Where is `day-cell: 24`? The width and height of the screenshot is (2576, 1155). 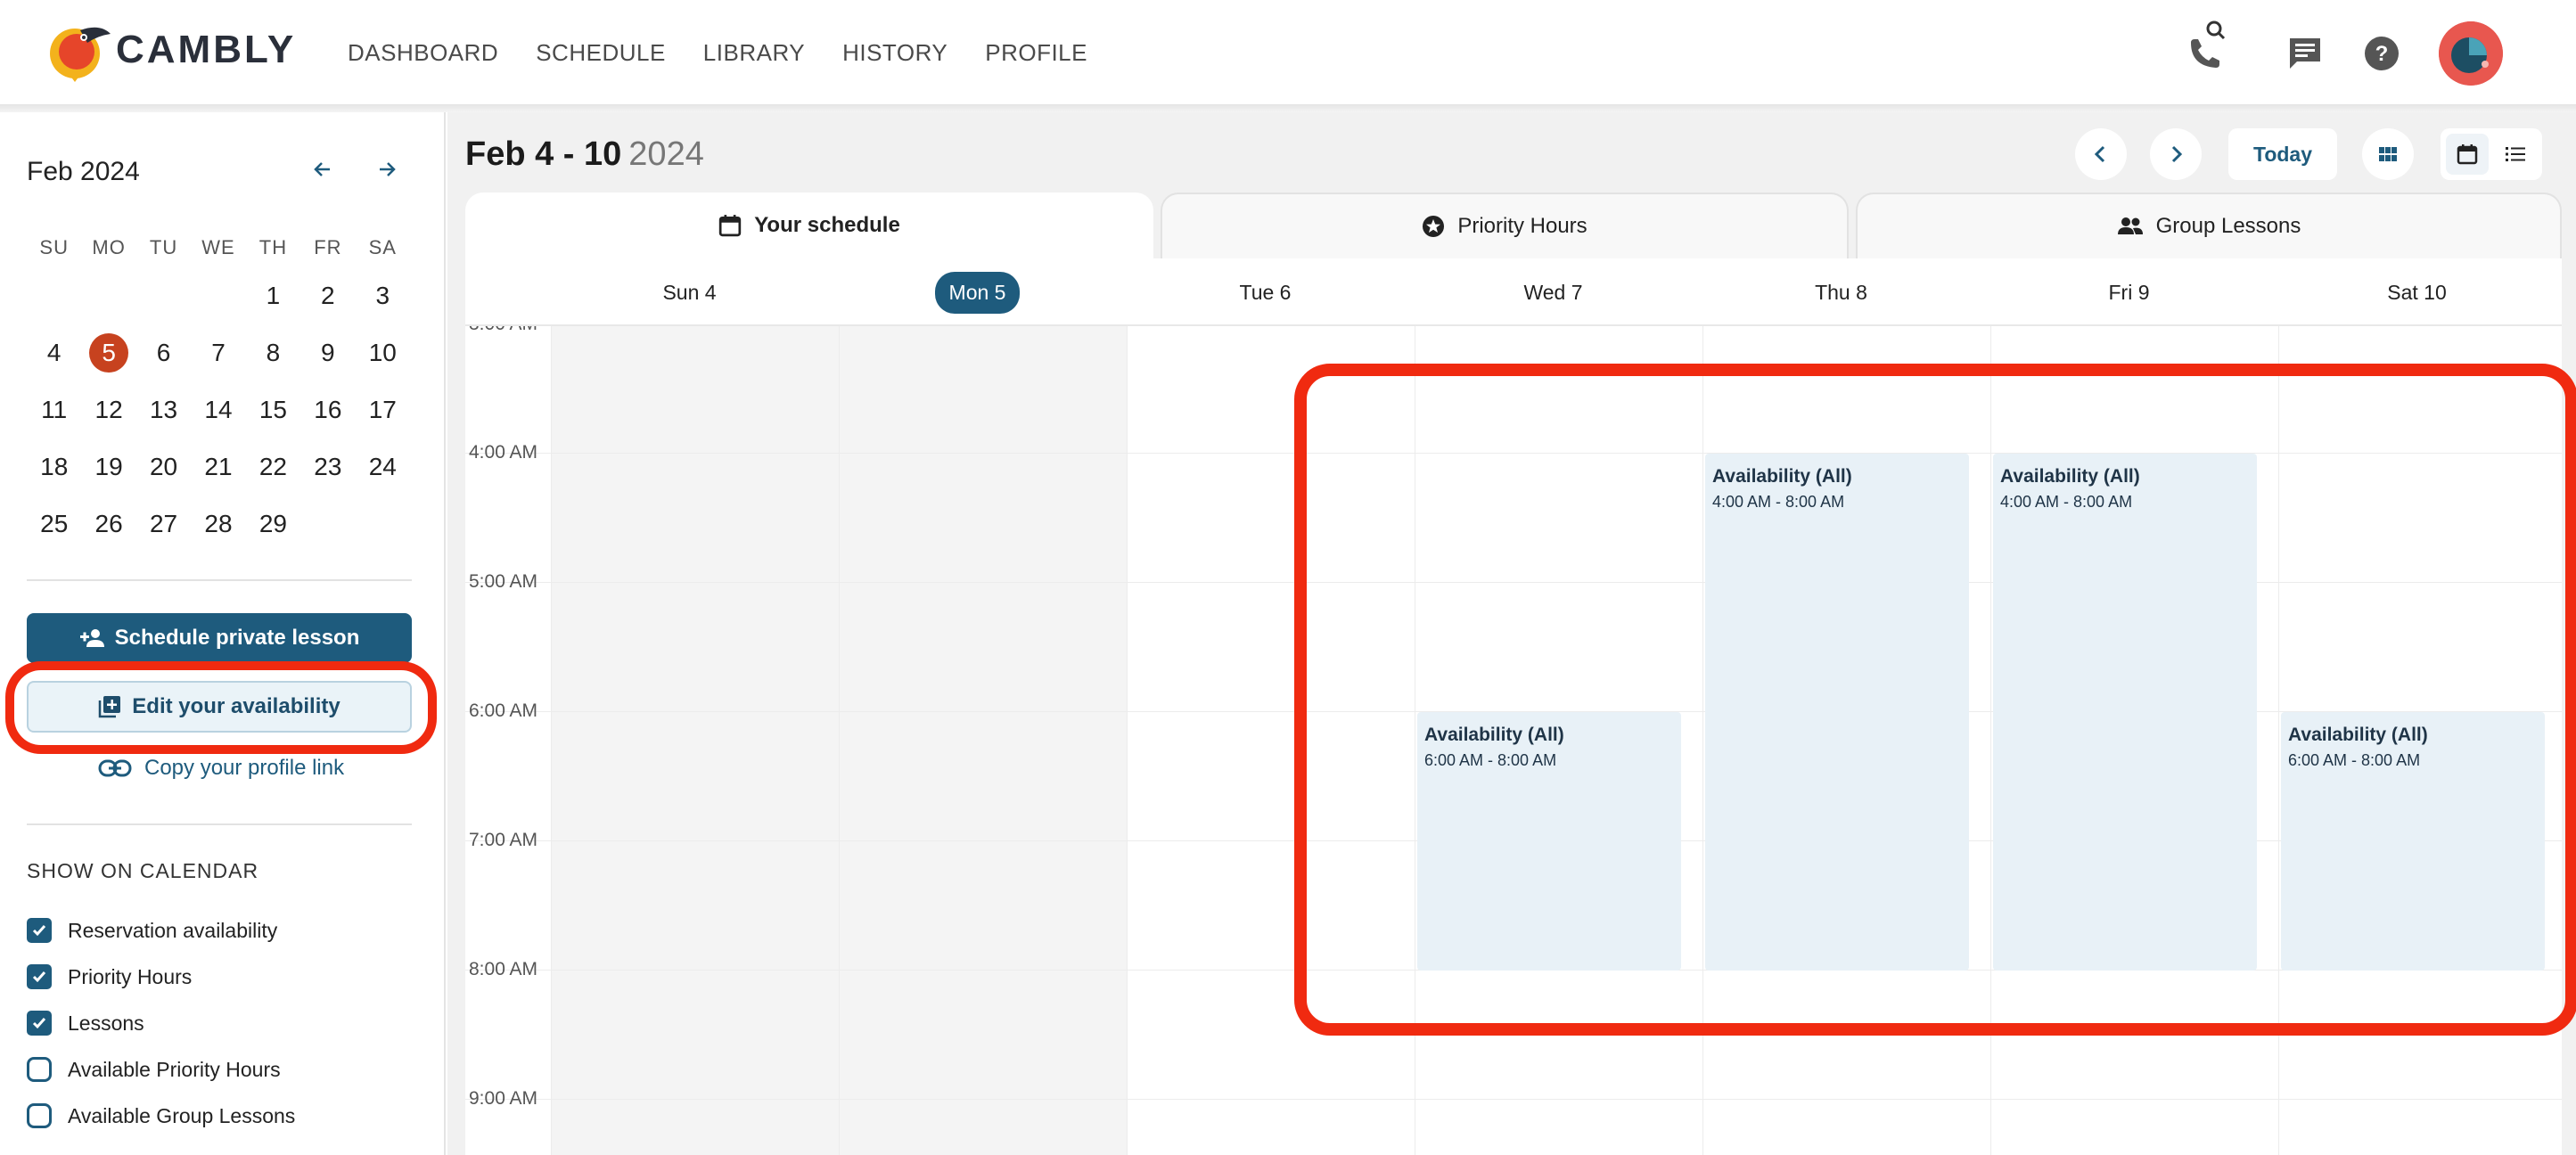 day-cell: 24 is located at coordinates (383, 467).